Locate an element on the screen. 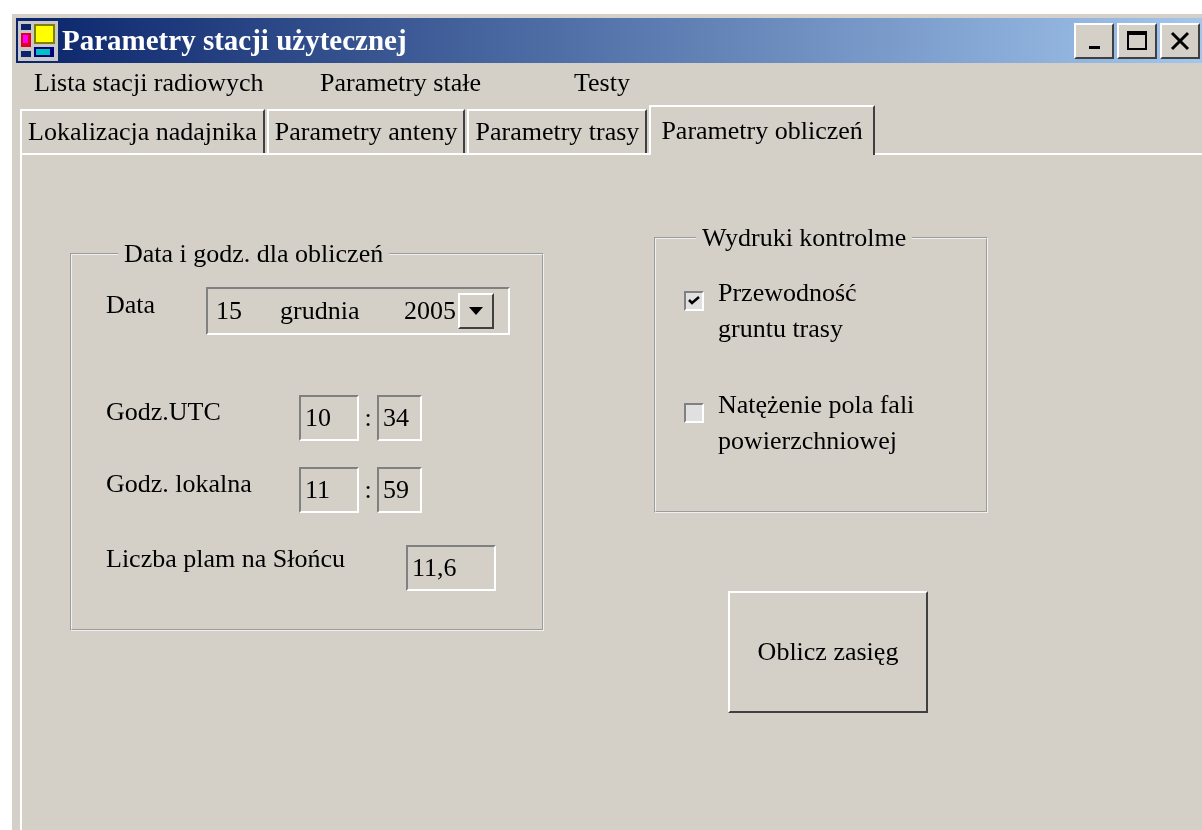  checkbox-label: Przewodność gruntu trasy is located at coordinates (787, 311).